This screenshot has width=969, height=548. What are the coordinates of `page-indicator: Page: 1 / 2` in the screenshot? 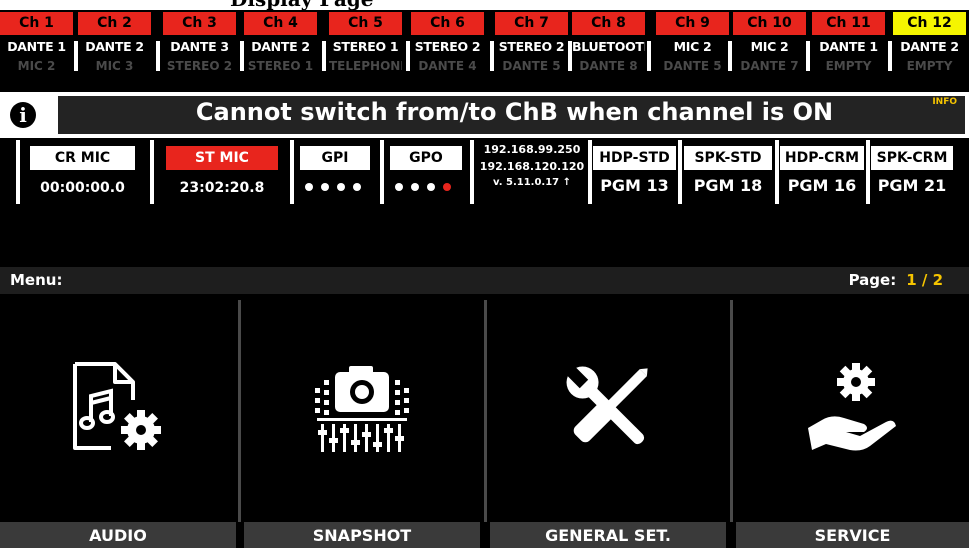 It's located at (896, 280).